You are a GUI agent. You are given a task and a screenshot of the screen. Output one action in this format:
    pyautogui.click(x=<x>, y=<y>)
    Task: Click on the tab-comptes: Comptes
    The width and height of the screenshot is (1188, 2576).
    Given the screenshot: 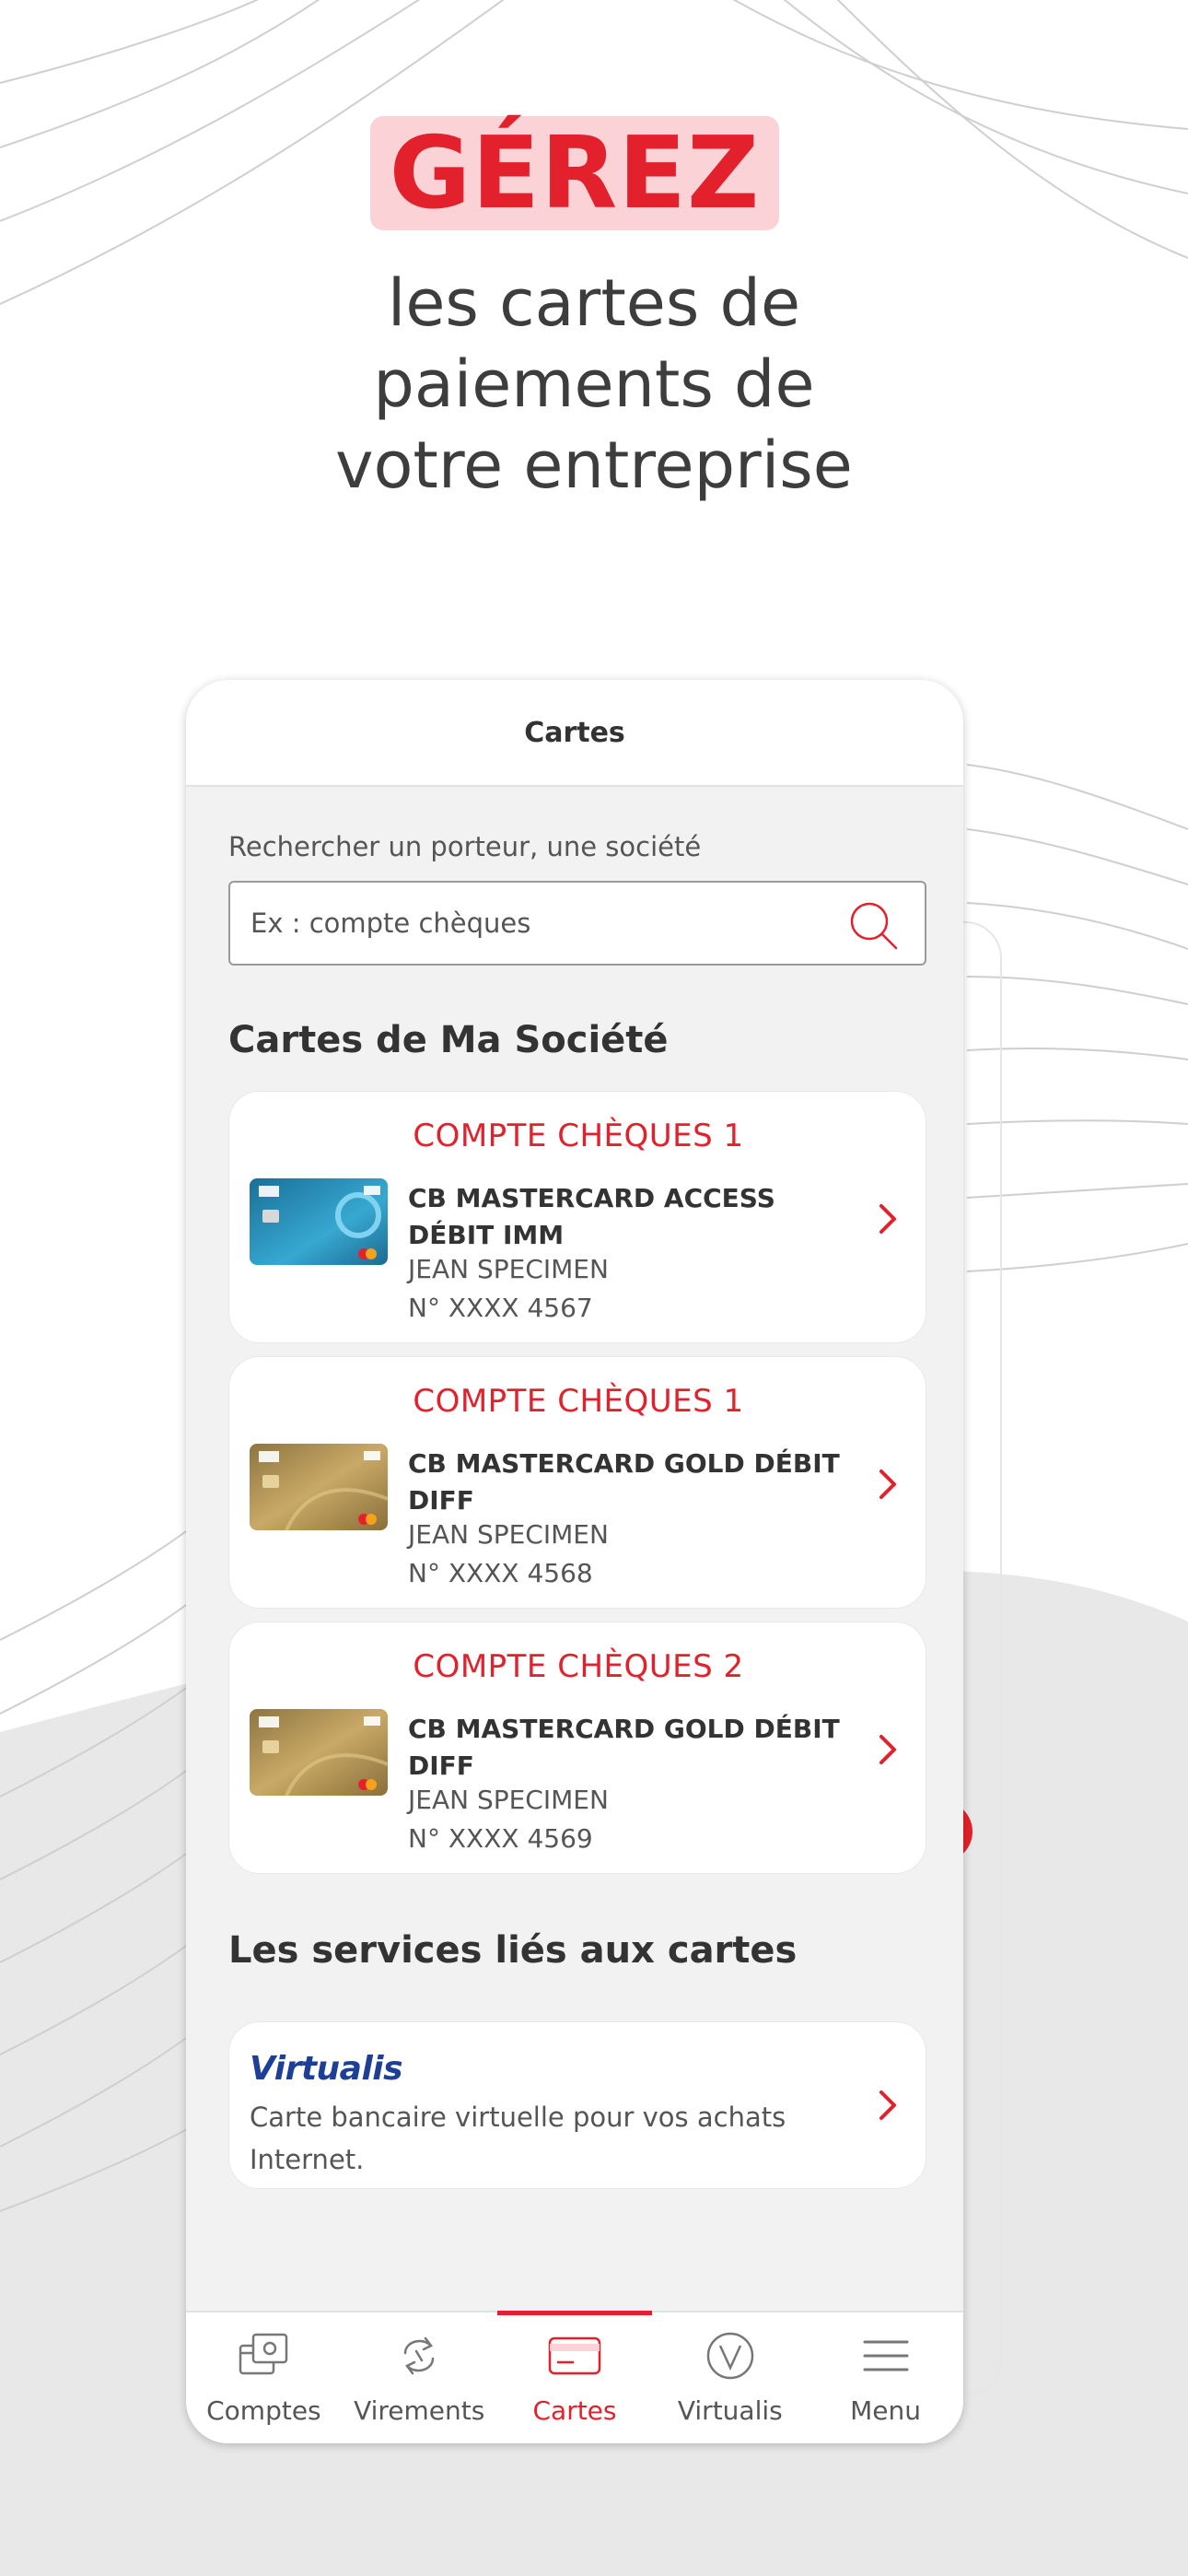 What is the action you would take?
    pyautogui.click(x=264, y=2378)
    